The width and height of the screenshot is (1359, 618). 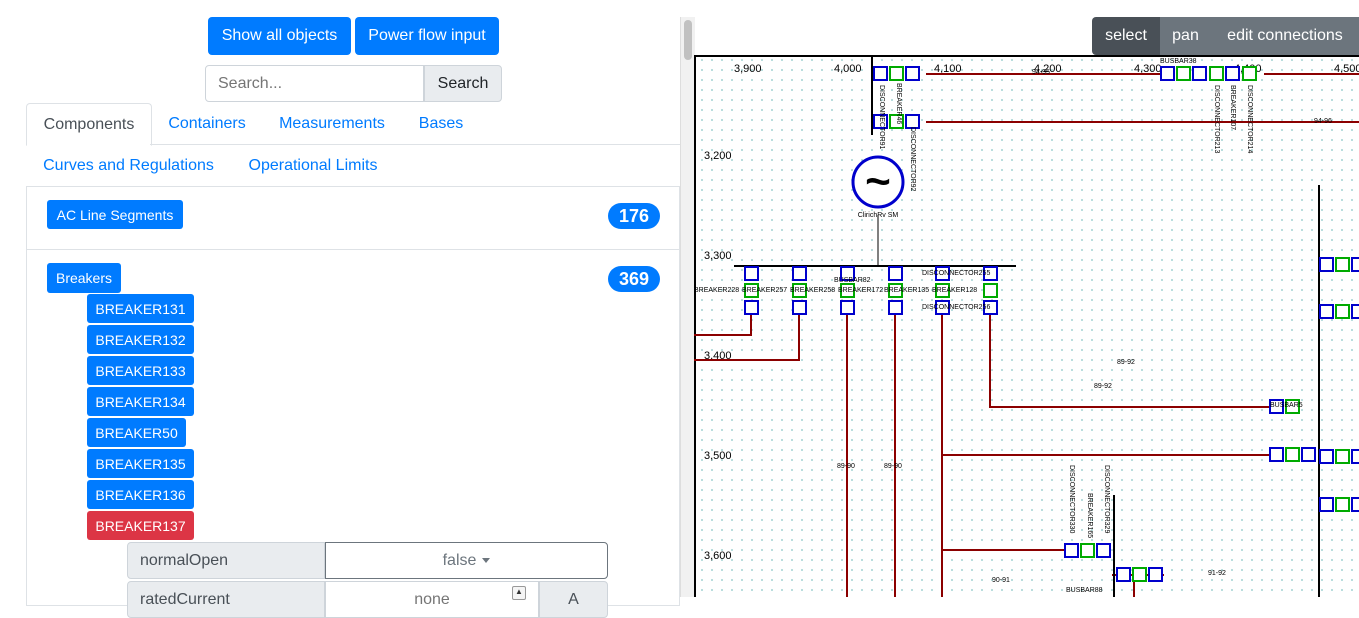 What do you see at coordinates (140, 525) in the screenshot?
I see `breaker-item-137-selected: BREAKER137` at bounding box center [140, 525].